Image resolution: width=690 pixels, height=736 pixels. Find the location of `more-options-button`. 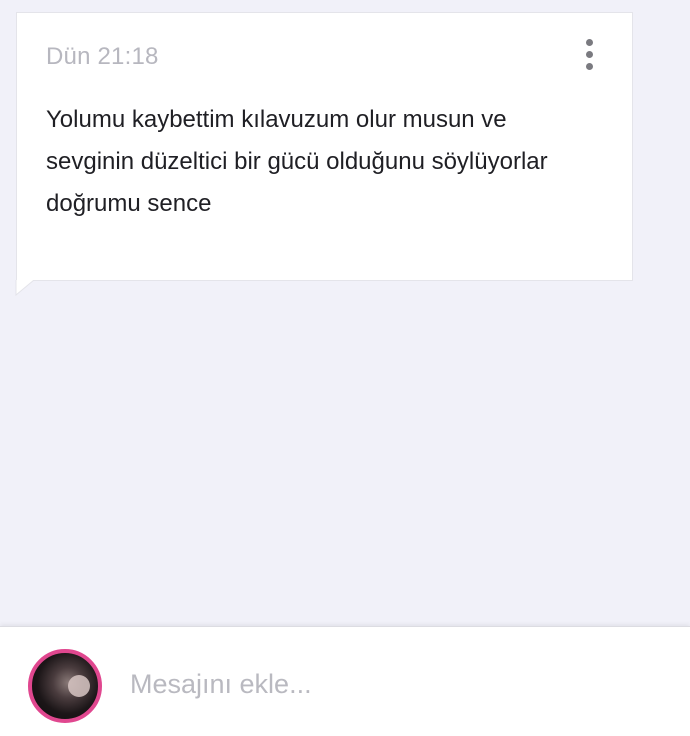

more-options-button is located at coordinates (589, 55).